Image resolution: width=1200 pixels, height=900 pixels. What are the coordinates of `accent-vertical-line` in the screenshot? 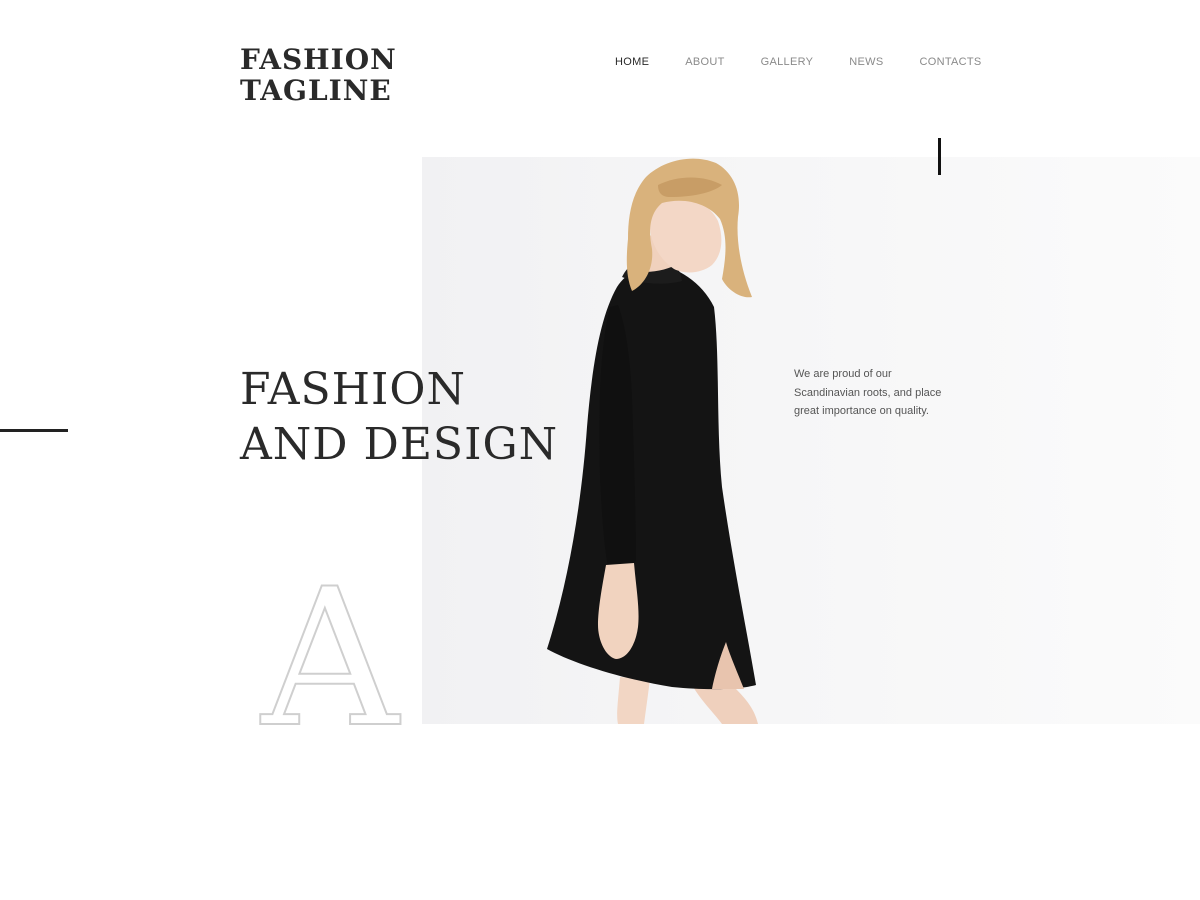 It's located at (939, 156).